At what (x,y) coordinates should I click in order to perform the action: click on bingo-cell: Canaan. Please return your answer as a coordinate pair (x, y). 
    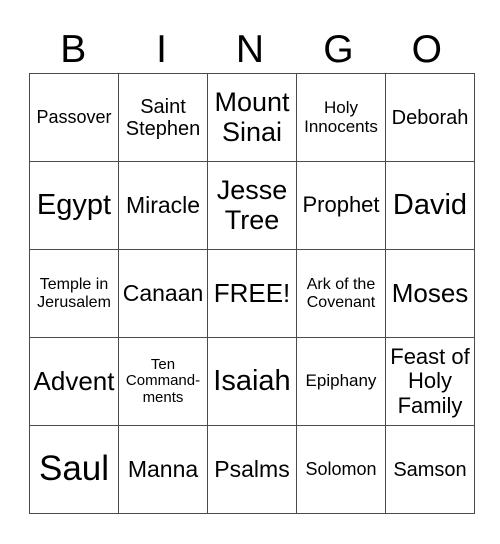
    Looking at the image, I should click on (163, 293).